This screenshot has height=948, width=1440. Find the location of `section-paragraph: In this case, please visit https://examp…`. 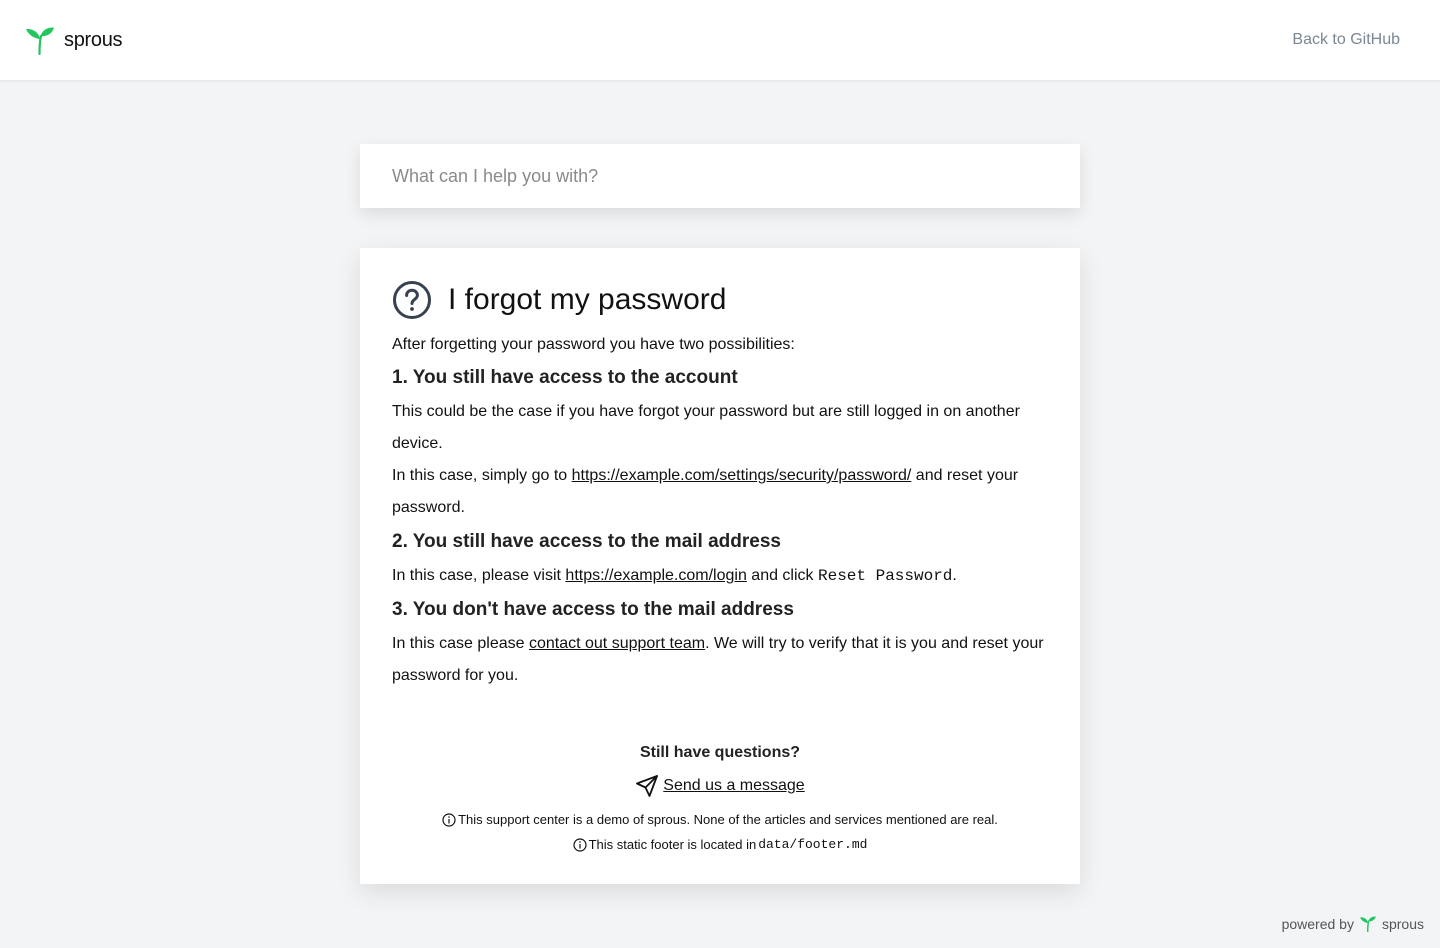

section-paragraph: In this case, please visit https://examp… is located at coordinates (674, 576).